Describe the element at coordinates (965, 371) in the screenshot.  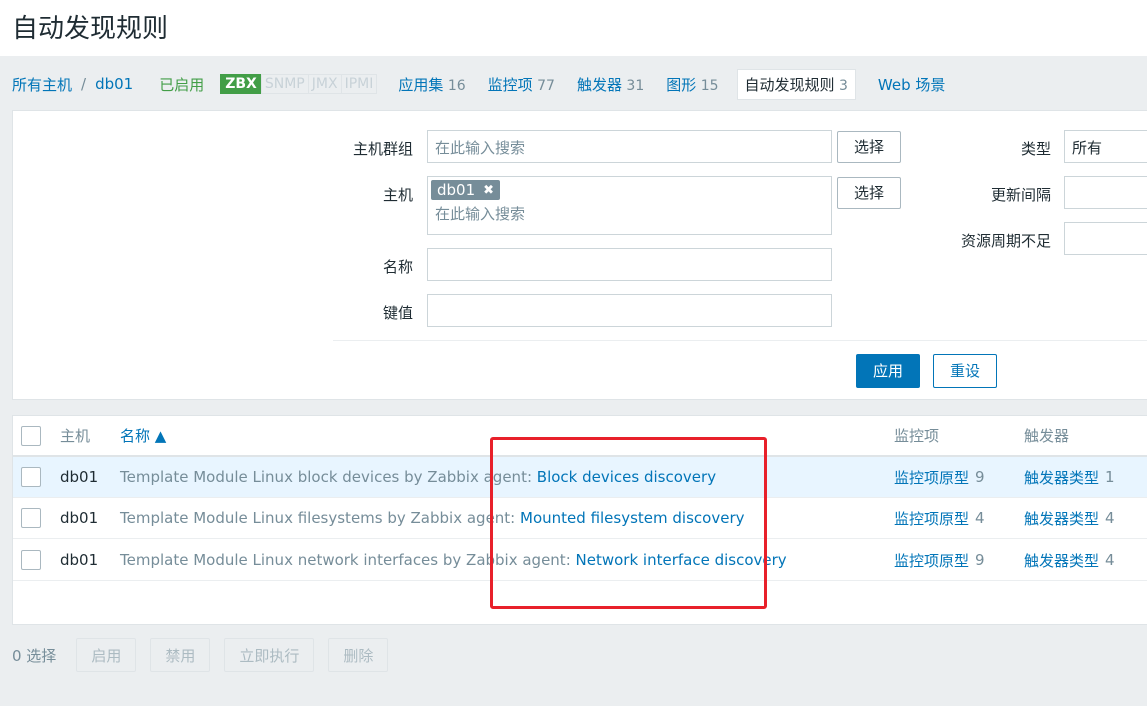
I see `reset-button: 重设` at that location.